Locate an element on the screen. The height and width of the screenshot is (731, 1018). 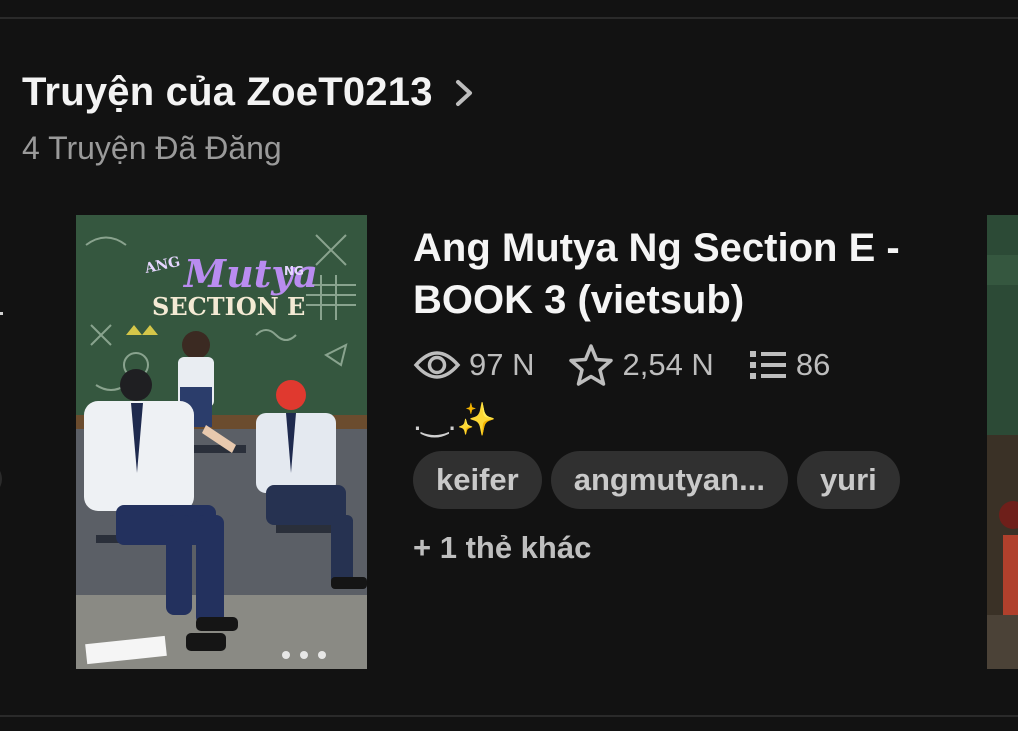
votes-stat: 2,54 N is located at coordinates (641, 365).